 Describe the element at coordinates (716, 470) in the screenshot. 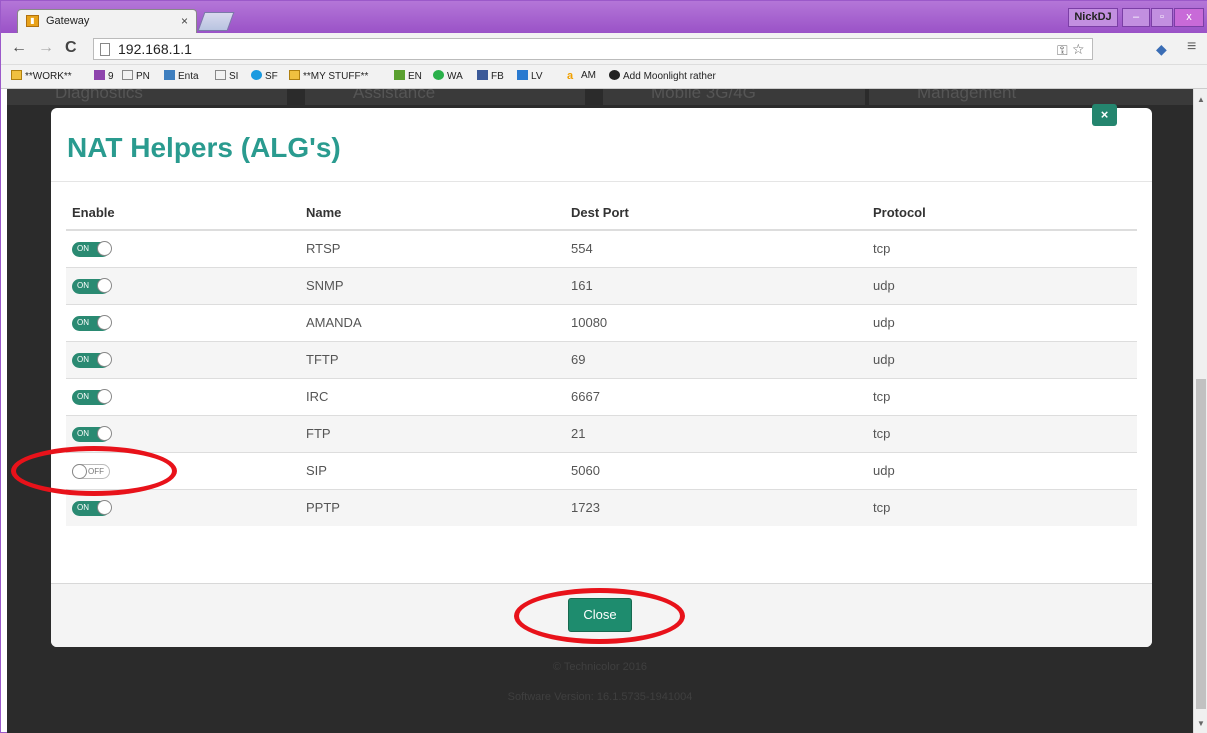

I see `row-port: 5060` at that location.